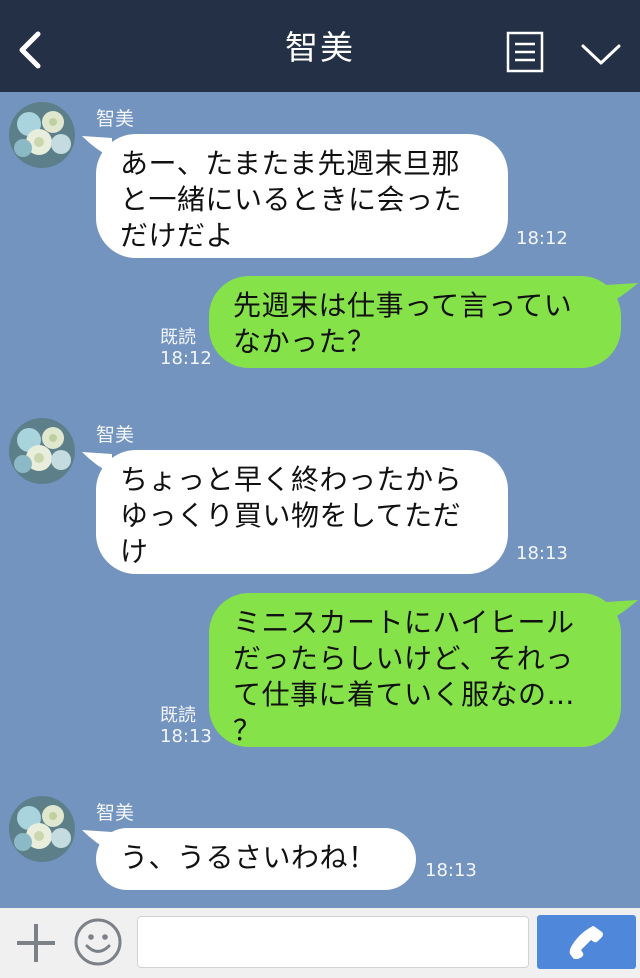 The height and width of the screenshot is (978, 640). I want to click on chat-title: 智美, so click(320, 47).